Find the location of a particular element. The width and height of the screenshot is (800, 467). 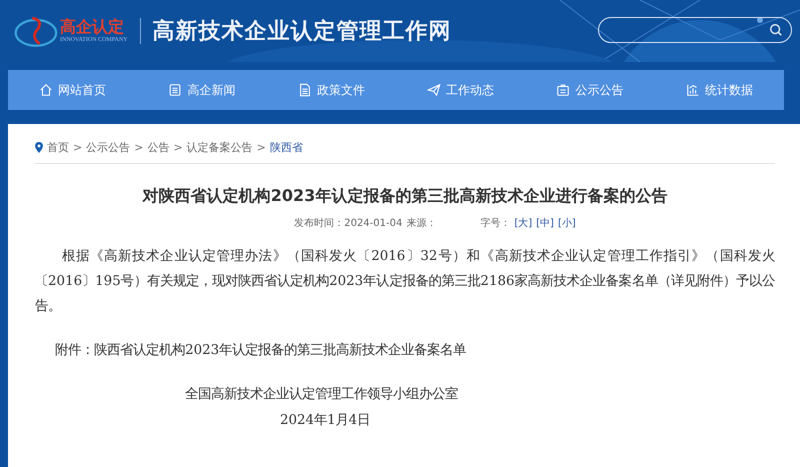

document-icon is located at coordinates (305, 90).